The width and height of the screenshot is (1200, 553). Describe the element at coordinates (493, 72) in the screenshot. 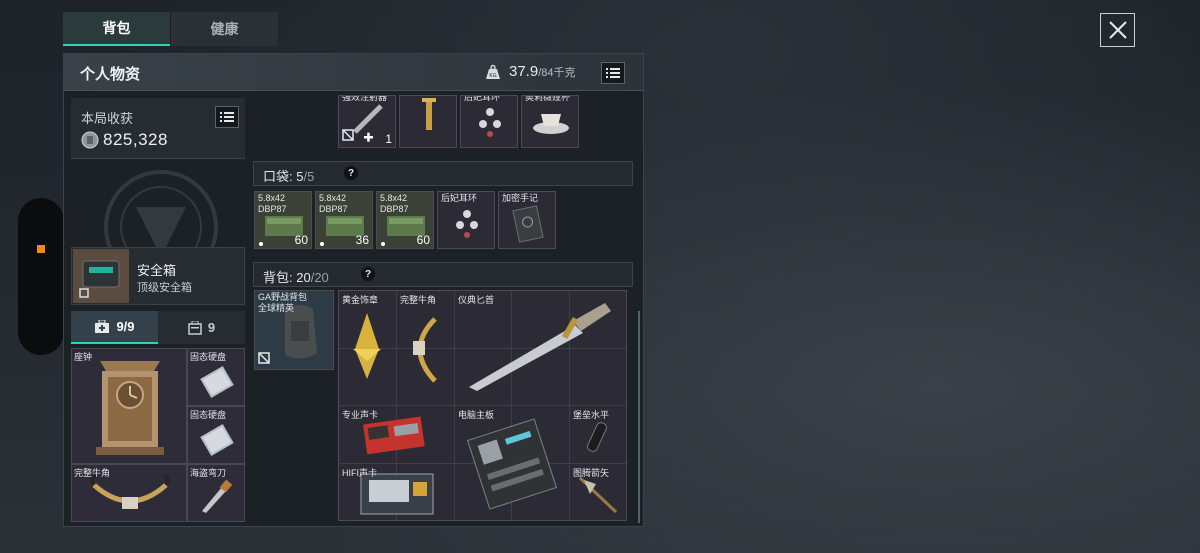

I see `weight-icon: KG` at that location.